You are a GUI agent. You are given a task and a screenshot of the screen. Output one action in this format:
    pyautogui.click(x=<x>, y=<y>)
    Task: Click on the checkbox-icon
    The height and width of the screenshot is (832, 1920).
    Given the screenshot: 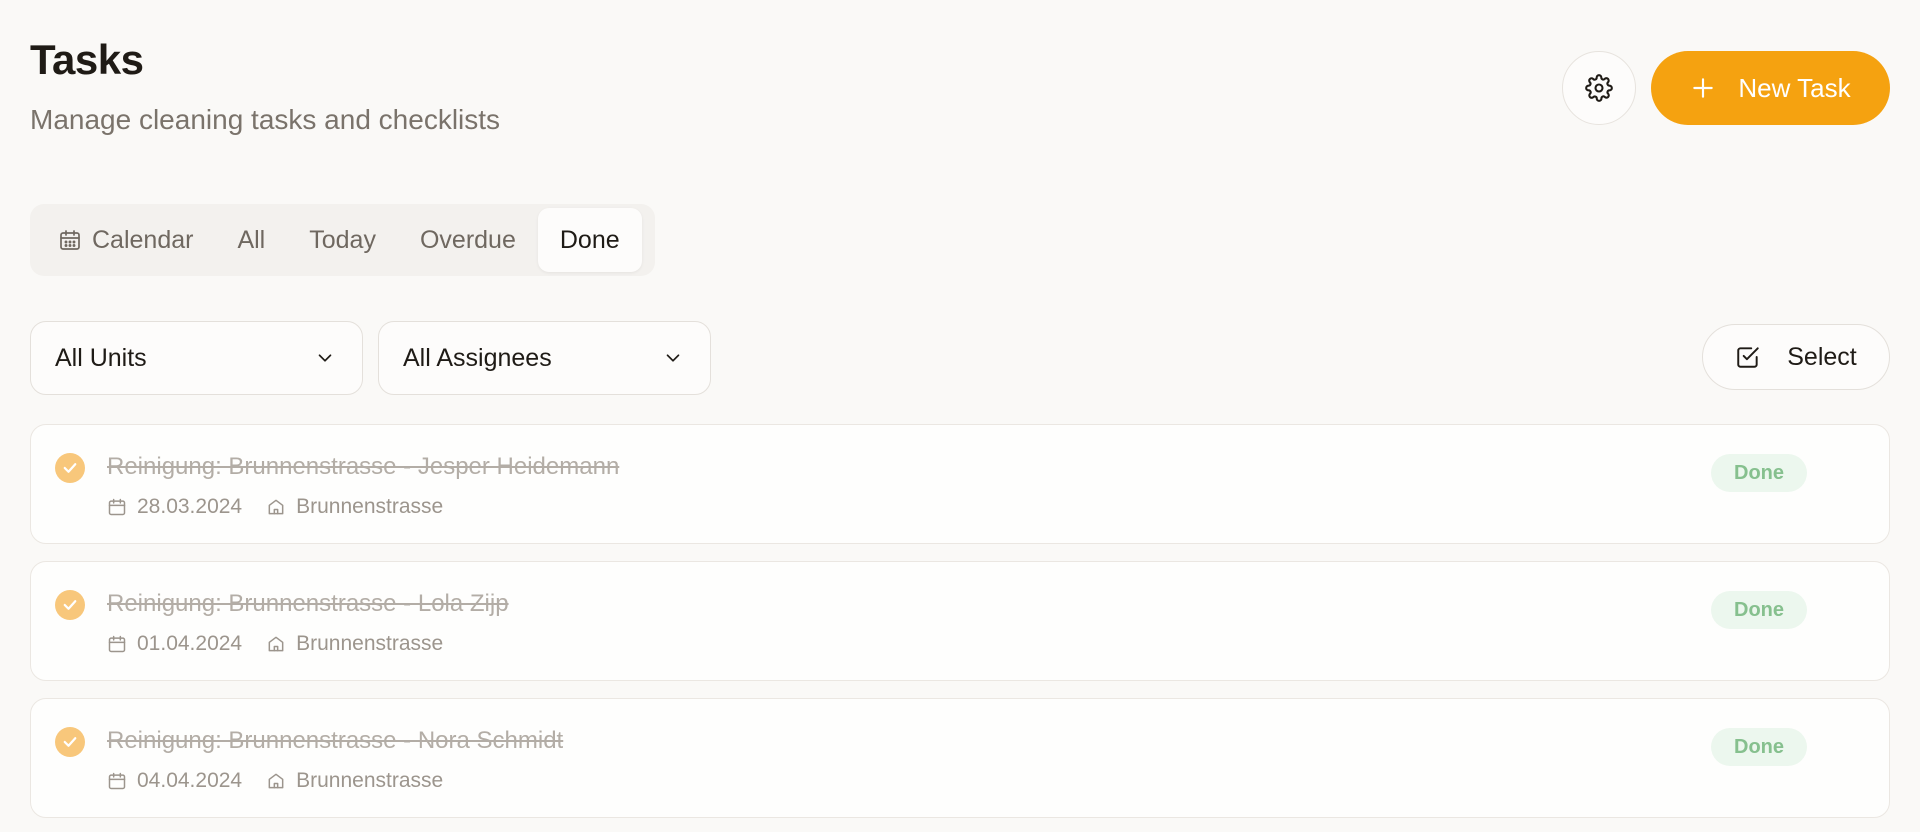 What is the action you would take?
    pyautogui.click(x=1748, y=357)
    